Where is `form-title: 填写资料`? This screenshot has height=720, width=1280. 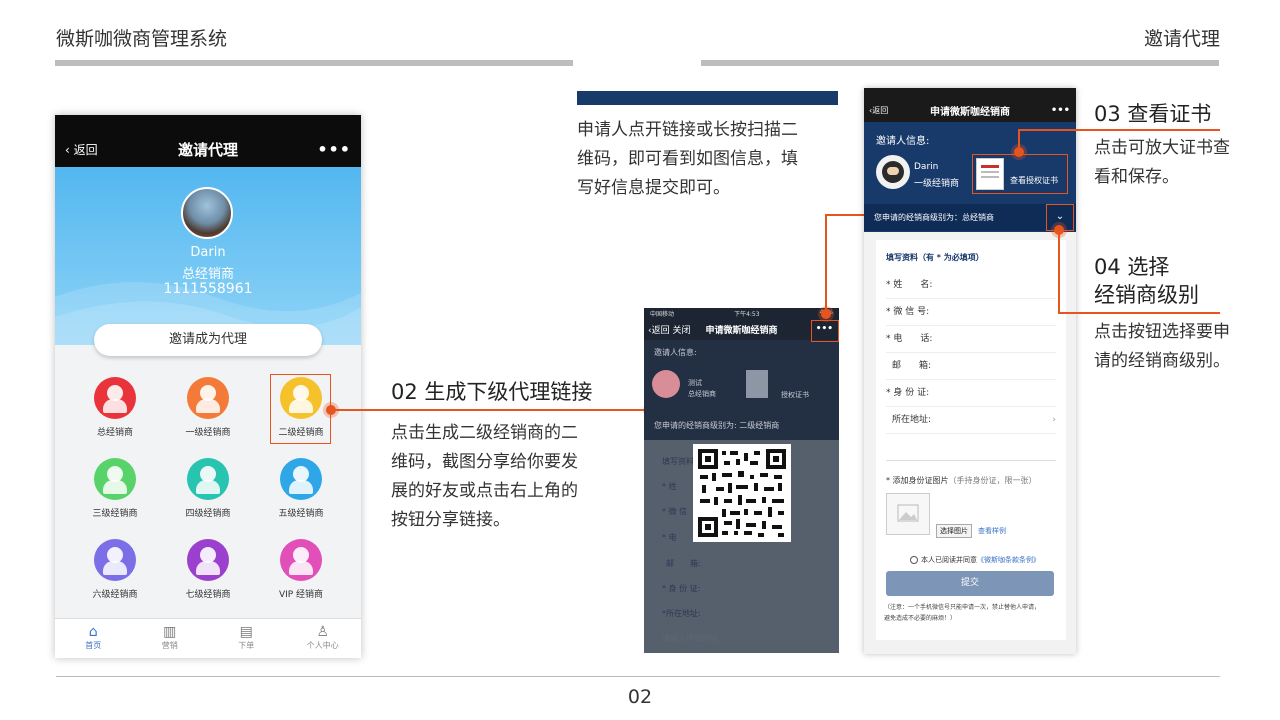 form-title: 填写资料 is located at coordinates (678, 461).